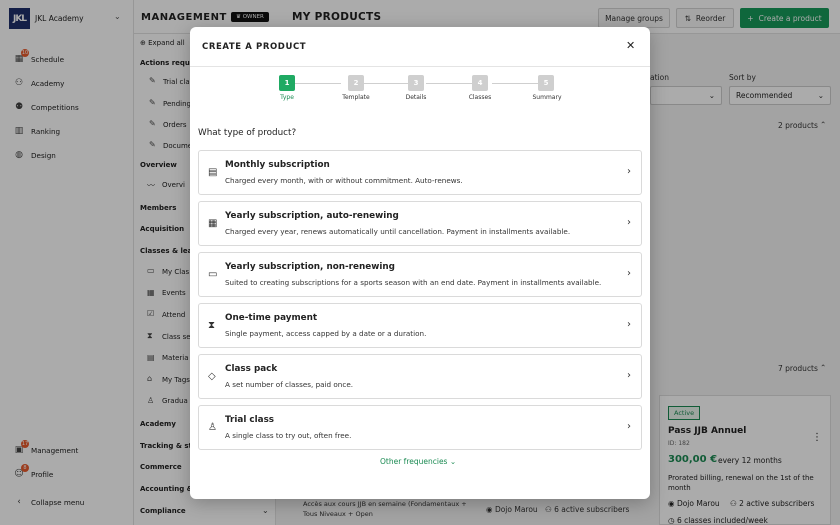 This screenshot has height=525, width=840. I want to click on chevron-down-icon: ⌄, so click(453, 461).